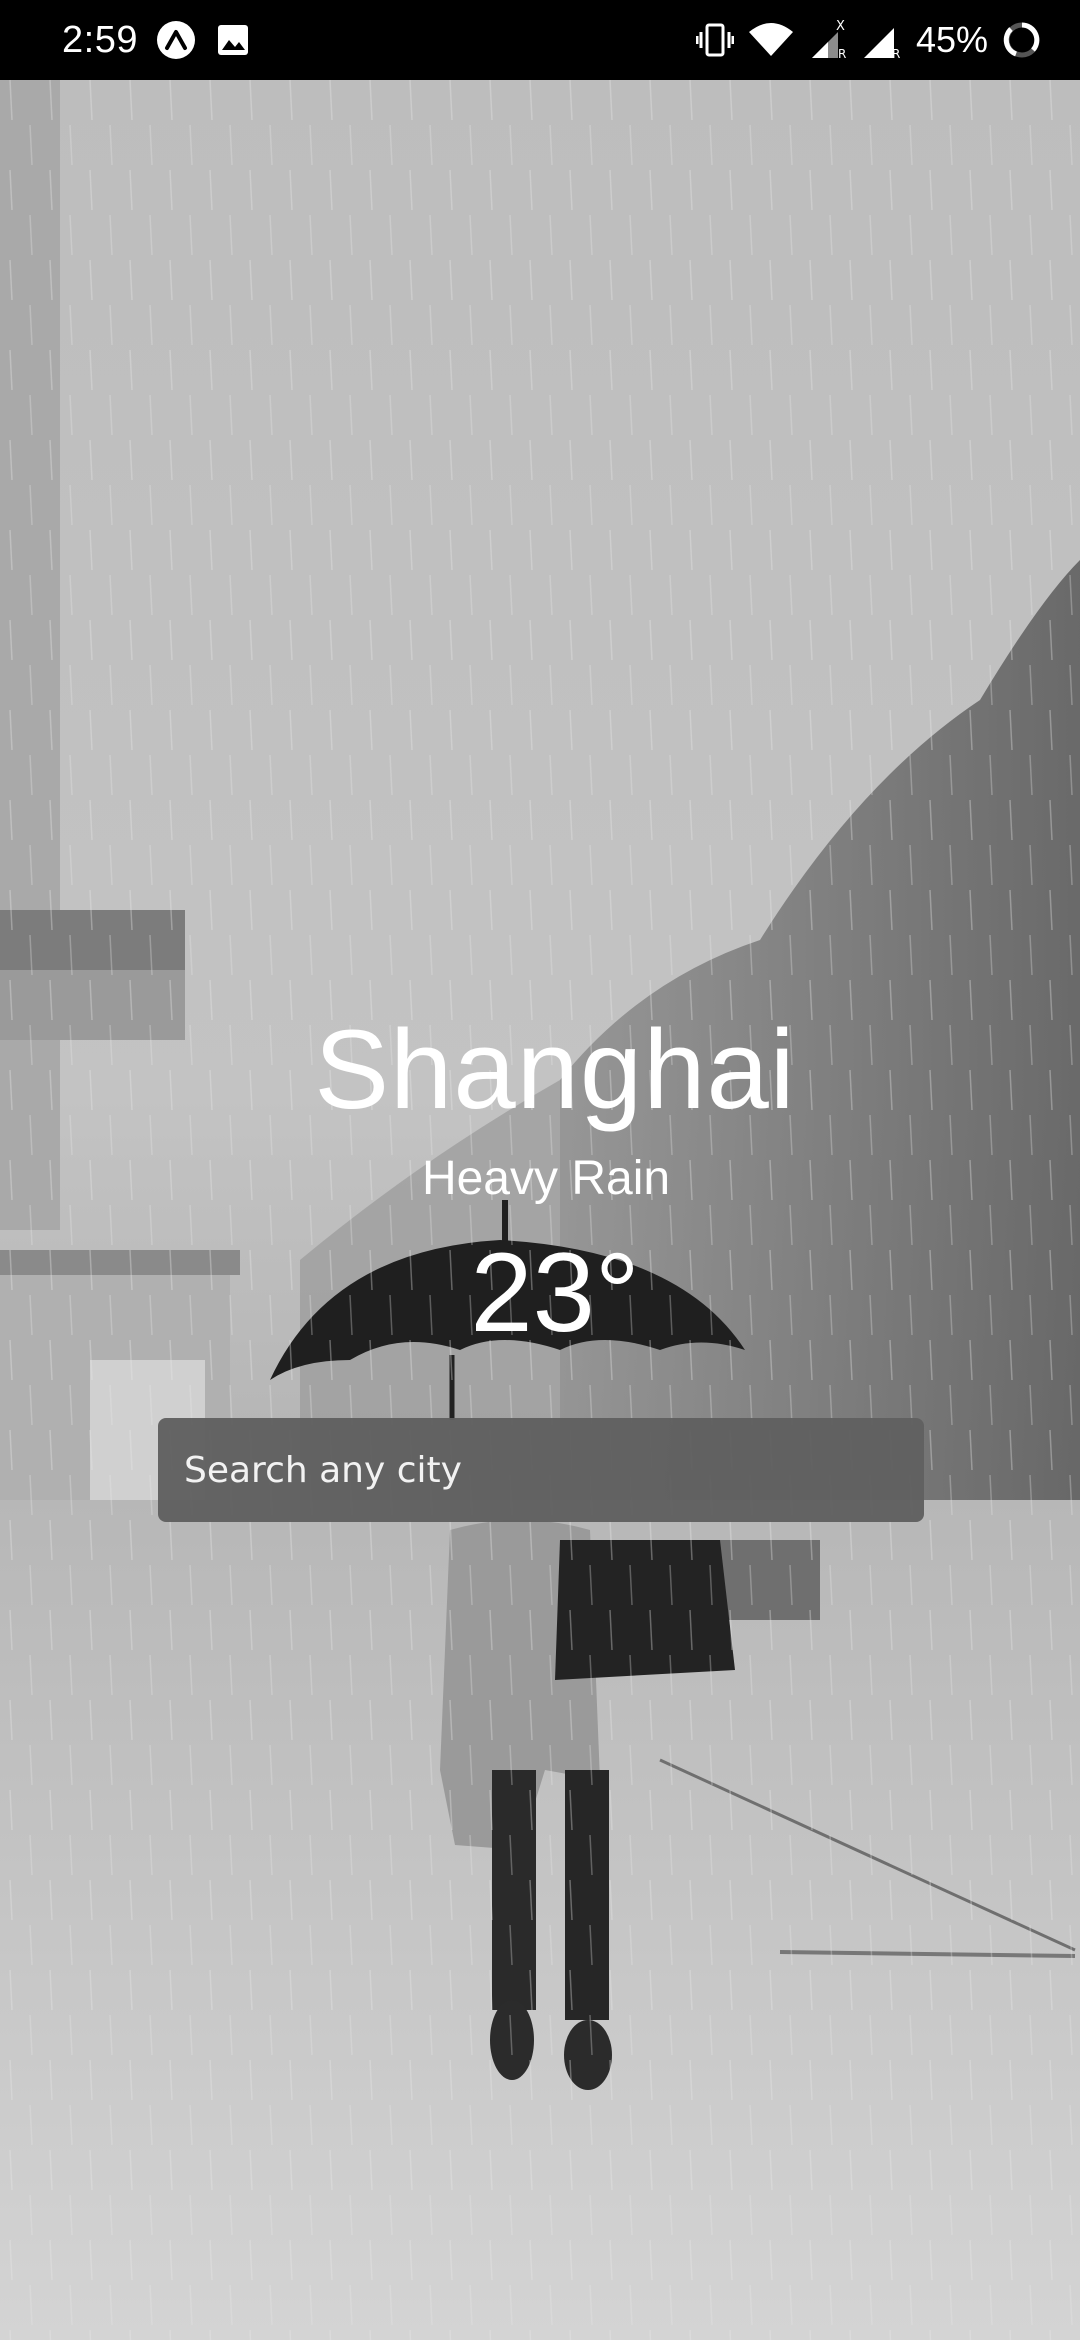 The image size is (1080, 2340). Describe the element at coordinates (233, 40) in the screenshot. I see `gallery-notification-icon` at that location.